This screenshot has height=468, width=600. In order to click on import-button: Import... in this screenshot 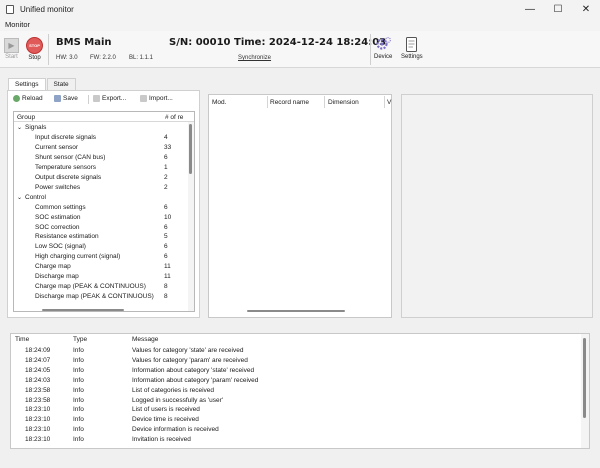, I will do `click(156, 98)`.